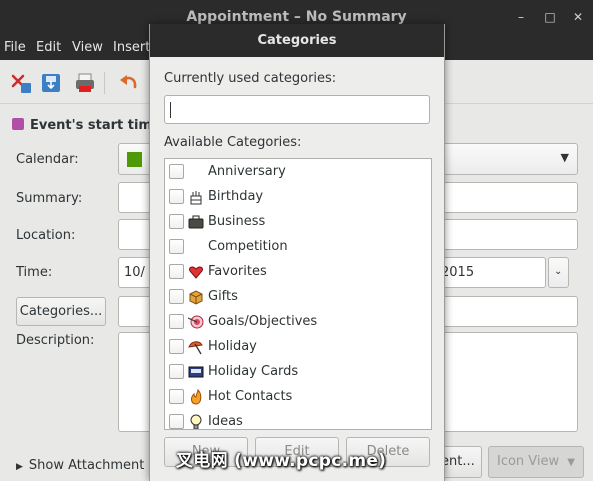 The width and height of the screenshot is (593, 481). Describe the element at coordinates (48, 47) in the screenshot. I see `menu-edit: Edit` at that location.